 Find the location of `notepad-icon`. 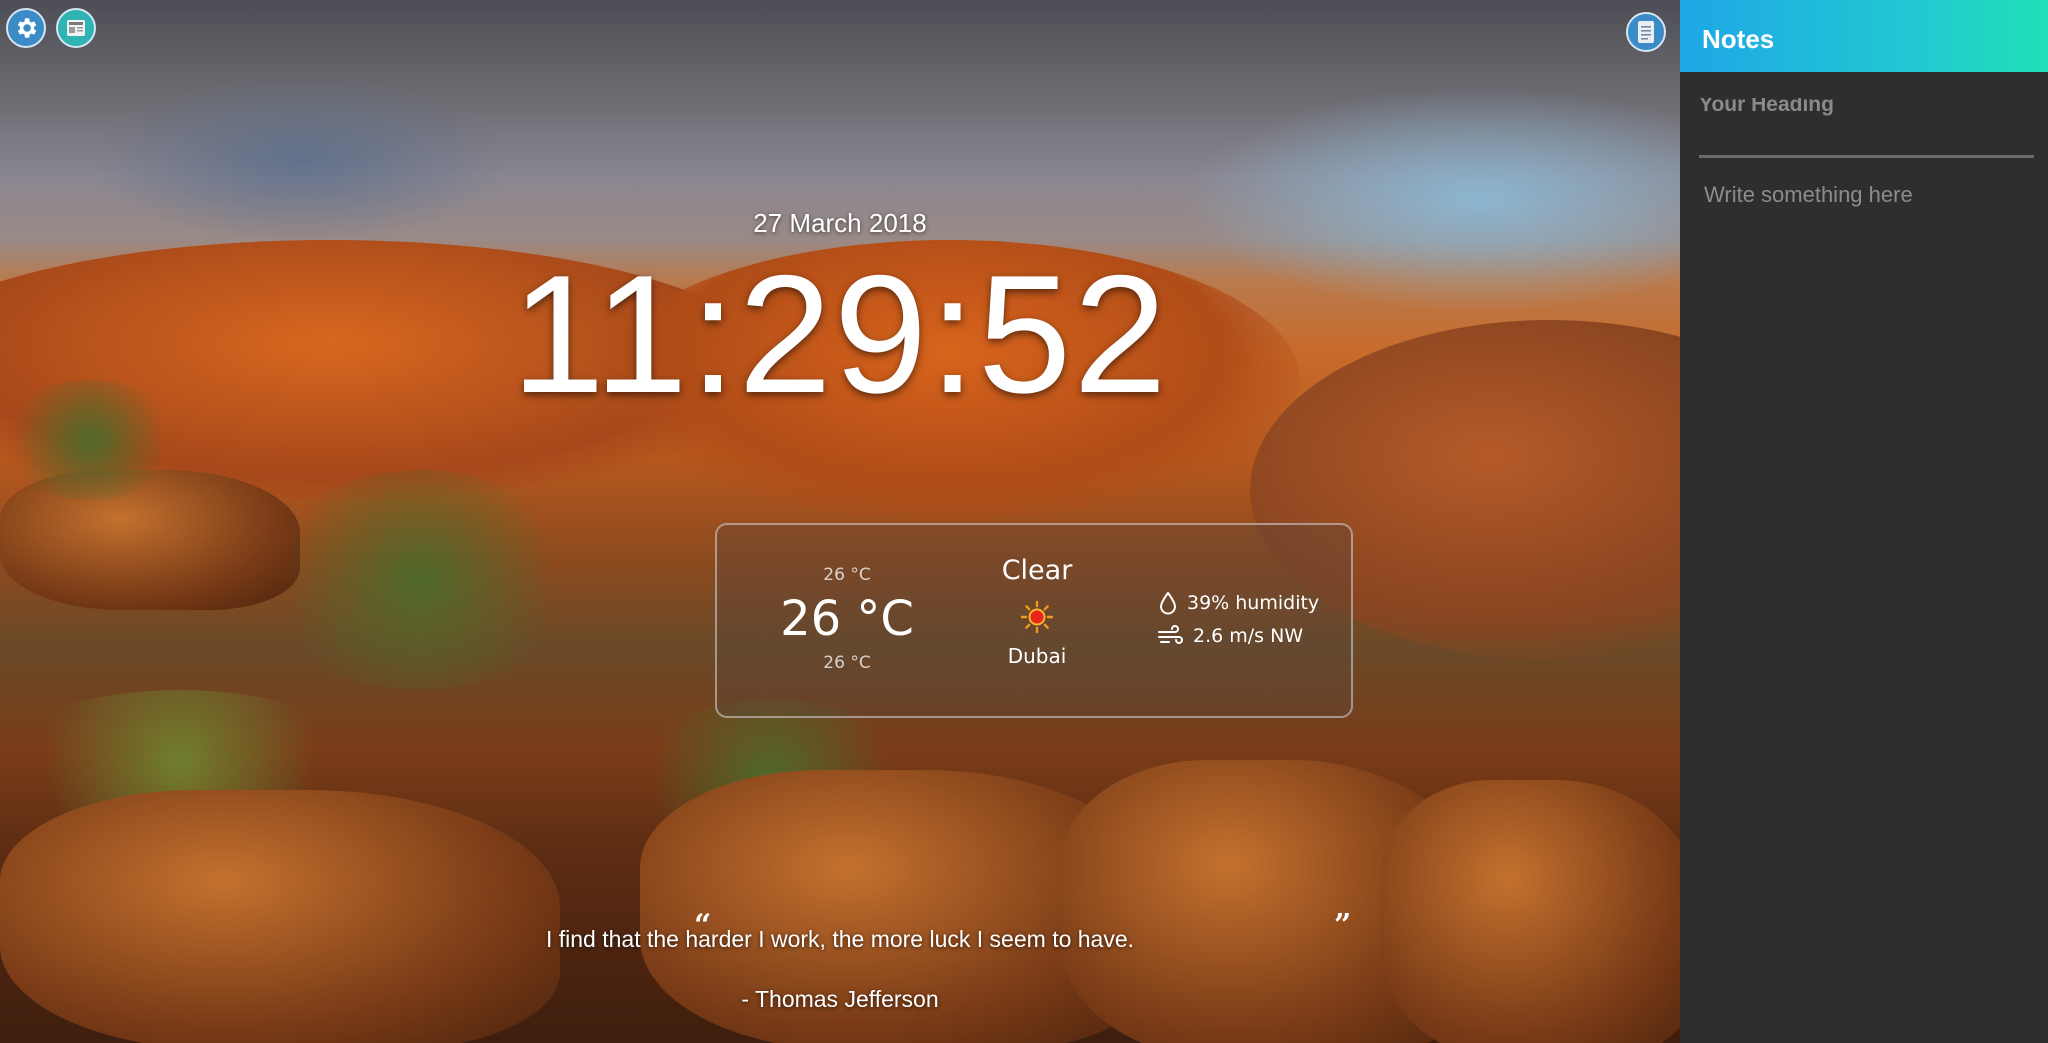

notepad-icon is located at coordinates (1646, 32).